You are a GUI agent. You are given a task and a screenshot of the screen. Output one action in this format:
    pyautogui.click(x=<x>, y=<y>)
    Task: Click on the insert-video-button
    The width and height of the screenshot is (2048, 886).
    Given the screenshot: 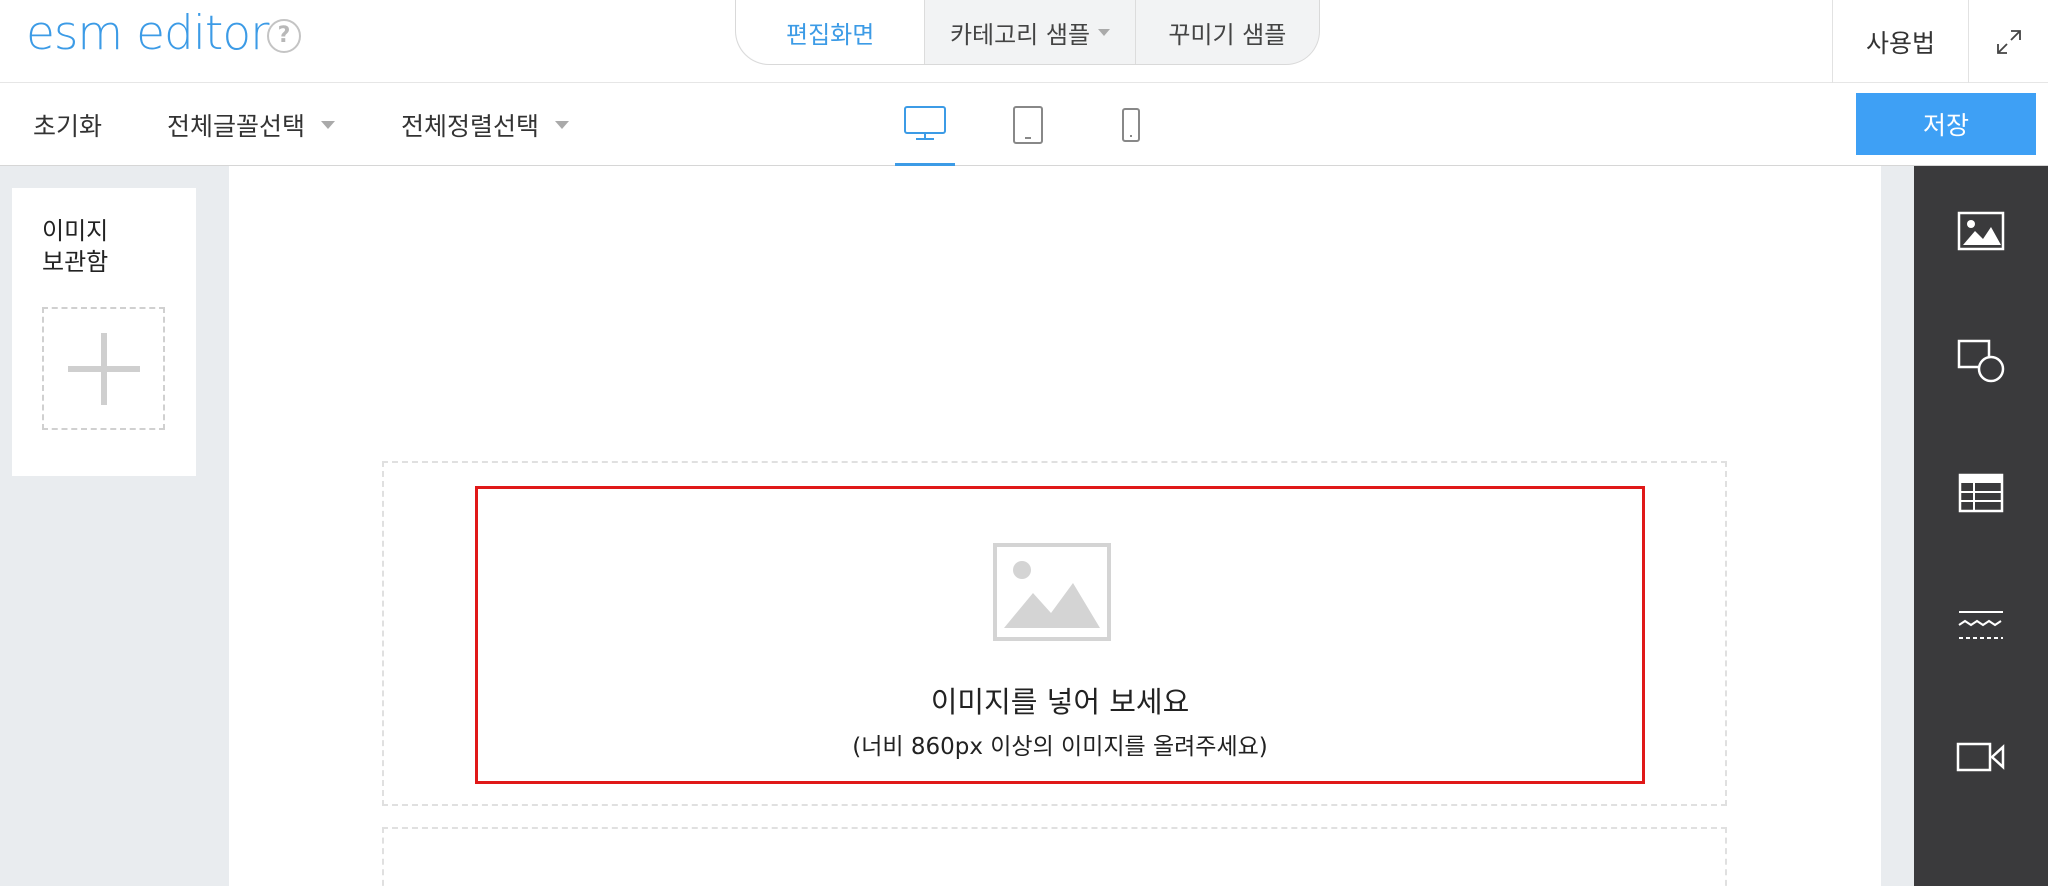 What is the action you would take?
    pyautogui.click(x=1981, y=757)
    